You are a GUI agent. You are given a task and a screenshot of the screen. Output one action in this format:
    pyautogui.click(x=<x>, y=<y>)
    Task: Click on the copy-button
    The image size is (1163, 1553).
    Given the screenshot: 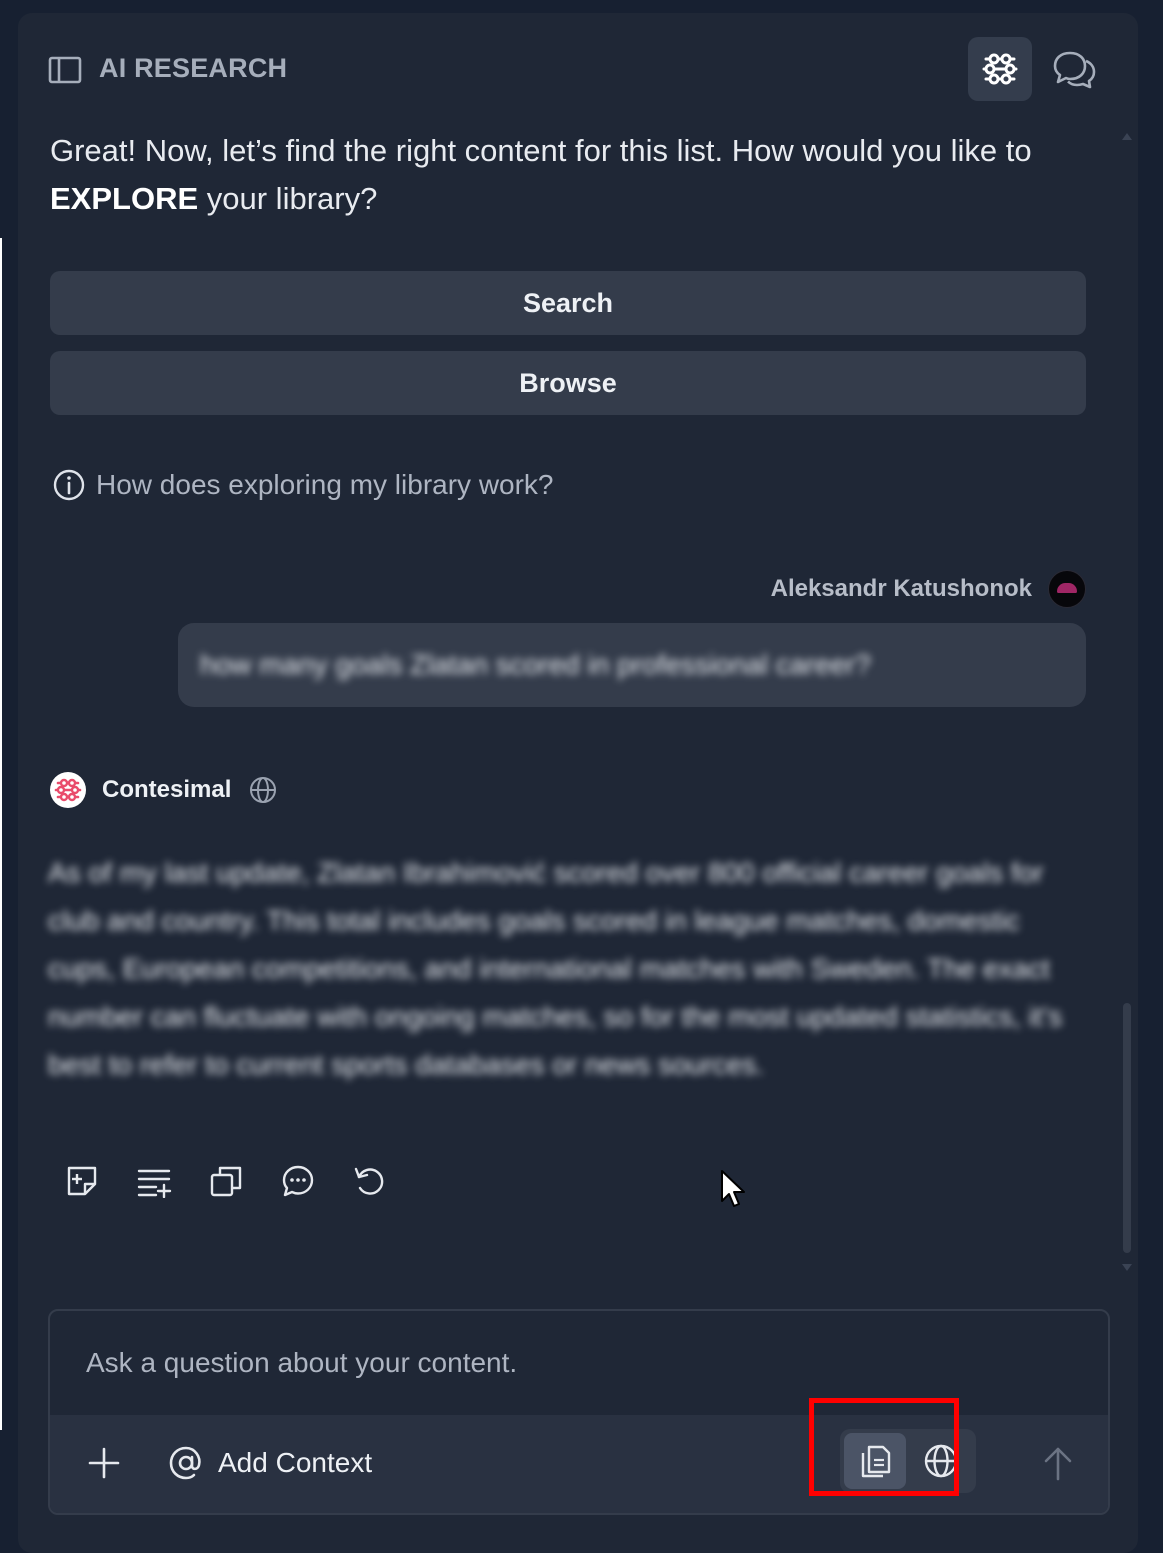 What is the action you would take?
    pyautogui.click(x=226, y=1181)
    